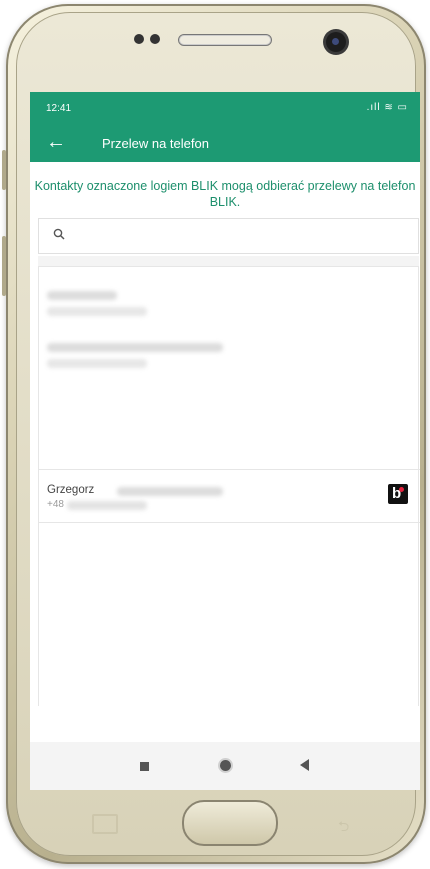 This screenshot has width=430, height=869. I want to click on earpiece-speaker, so click(225, 40).